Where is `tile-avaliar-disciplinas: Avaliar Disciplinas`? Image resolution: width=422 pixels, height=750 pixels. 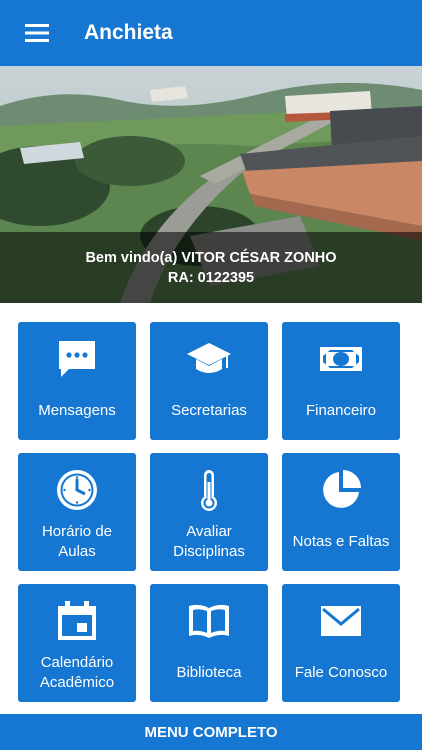 tile-avaliar-disciplinas: Avaliar Disciplinas is located at coordinates (209, 512).